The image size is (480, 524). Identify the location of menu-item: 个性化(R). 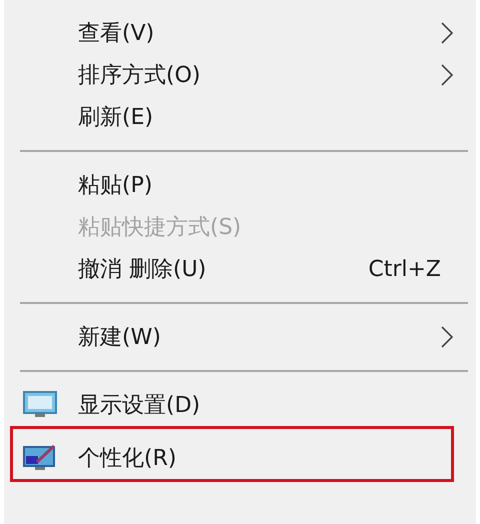
(232, 454).